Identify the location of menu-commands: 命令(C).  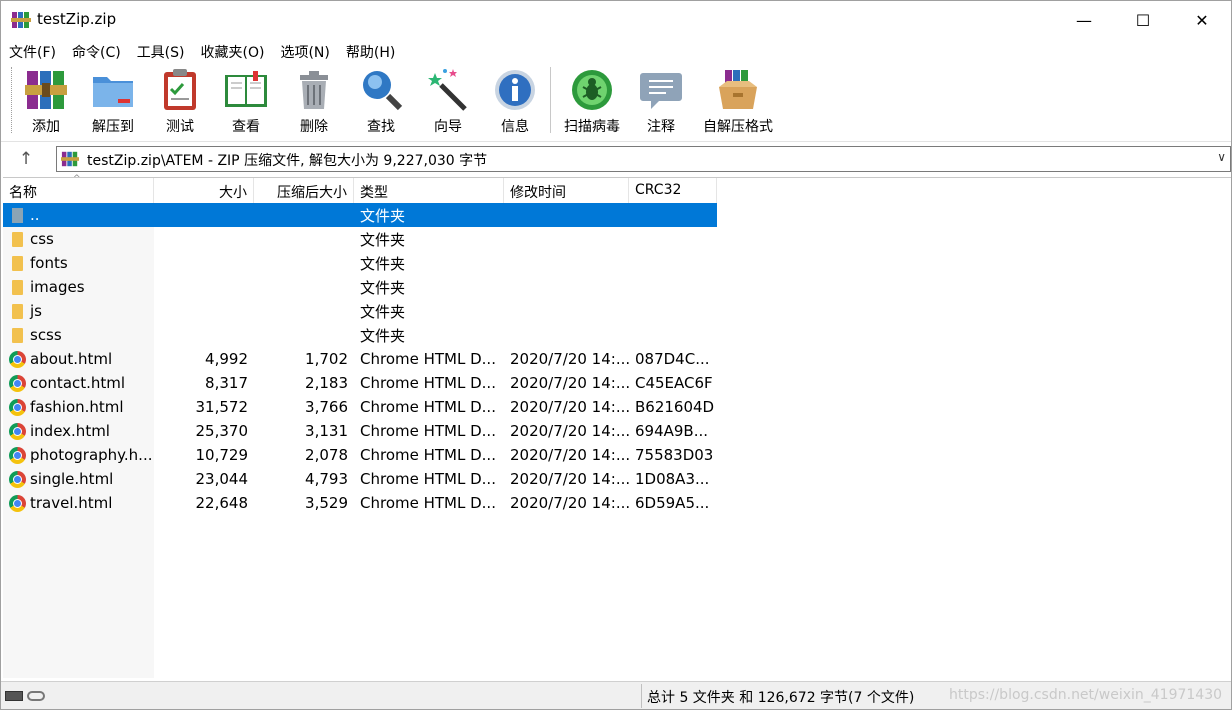
(96, 51).